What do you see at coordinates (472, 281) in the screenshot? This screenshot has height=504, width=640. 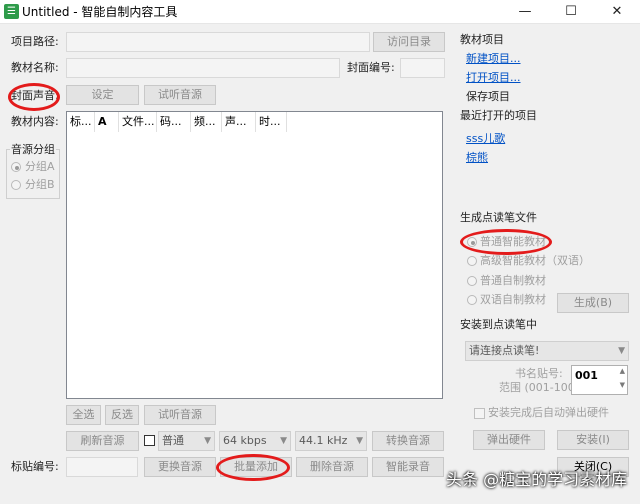 I see `normal-custom-radio` at bounding box center [472, 281].